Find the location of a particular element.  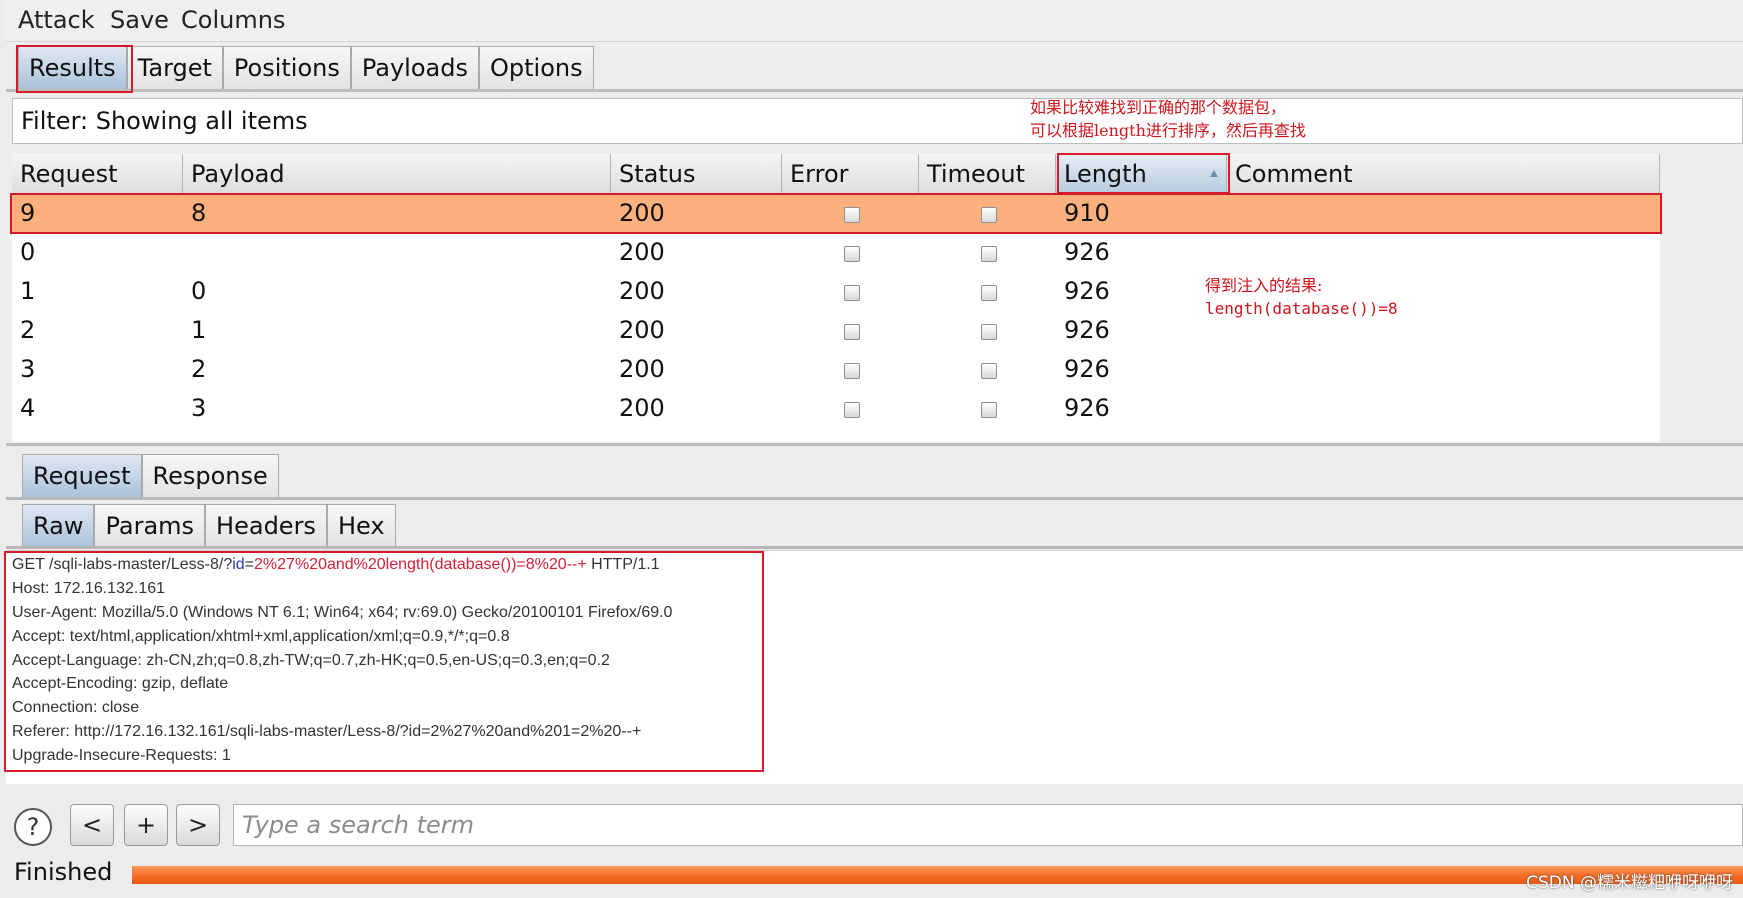

tab-results: Results is located at coordinates (72, 68).